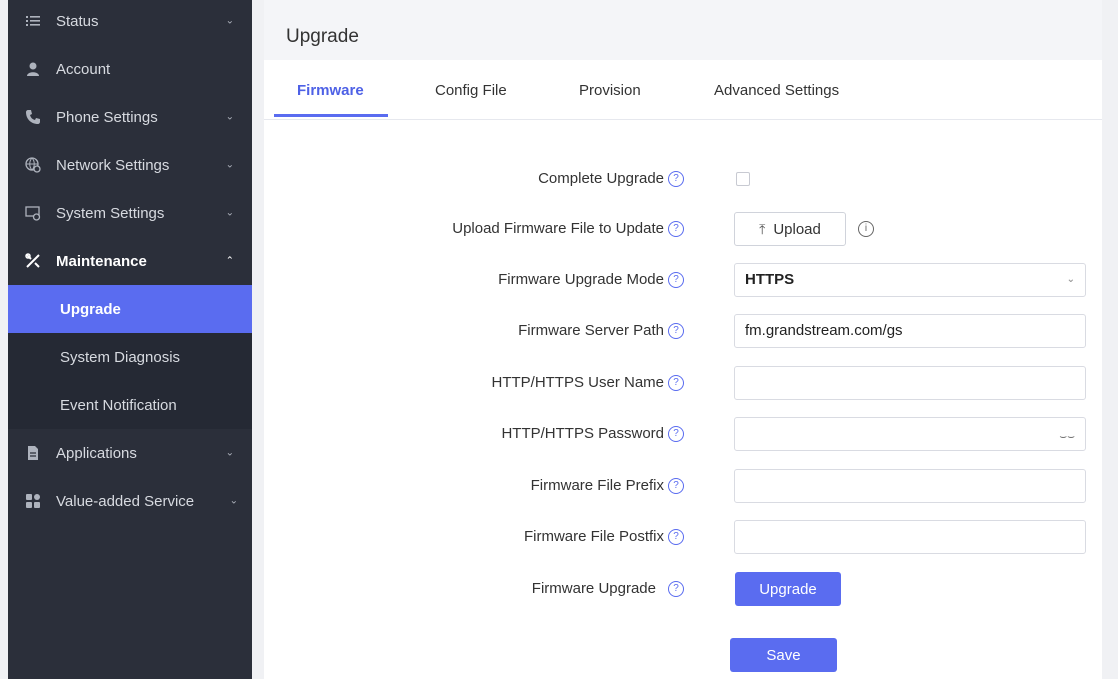  I want to click on network-icon, so click(33, 165).